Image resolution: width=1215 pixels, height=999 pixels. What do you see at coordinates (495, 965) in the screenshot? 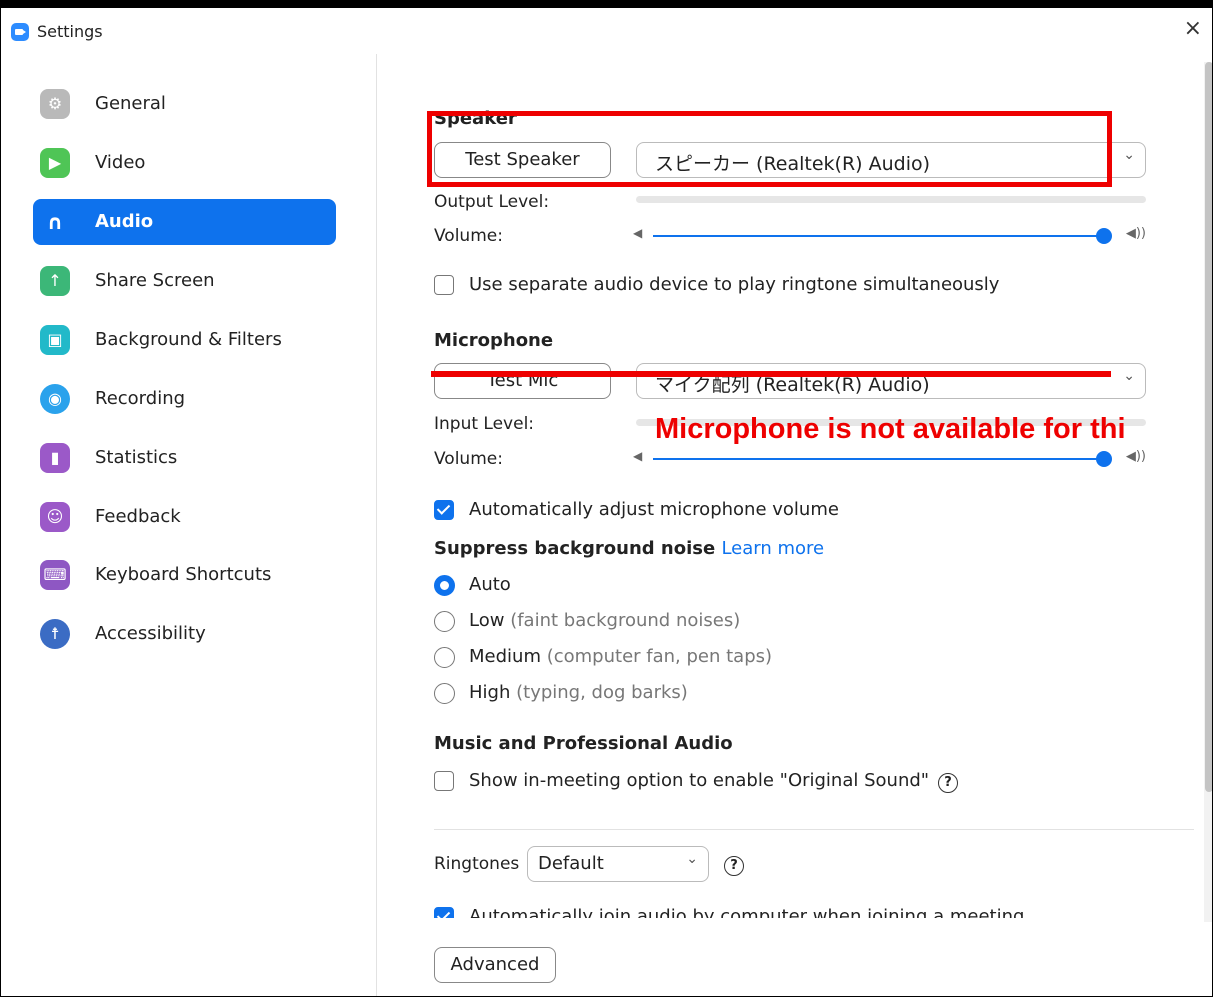
I see `advanced-button: Advanced` at bounding box center [495, 965].